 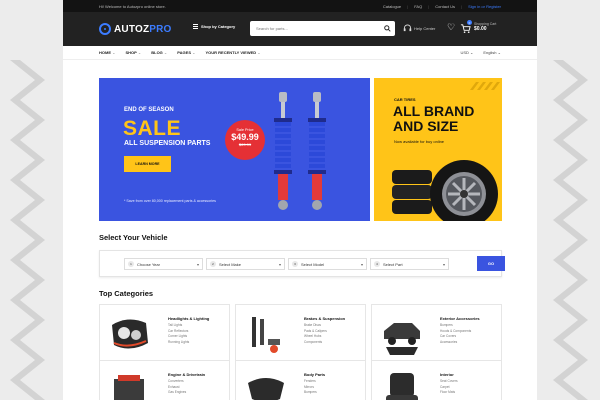 What do you see at coordinates (436, 380) in the screenshot?
I see `category-card-interior: Interior Seat Covers Carpet Floor Mats` at bounding box center [436, 380].